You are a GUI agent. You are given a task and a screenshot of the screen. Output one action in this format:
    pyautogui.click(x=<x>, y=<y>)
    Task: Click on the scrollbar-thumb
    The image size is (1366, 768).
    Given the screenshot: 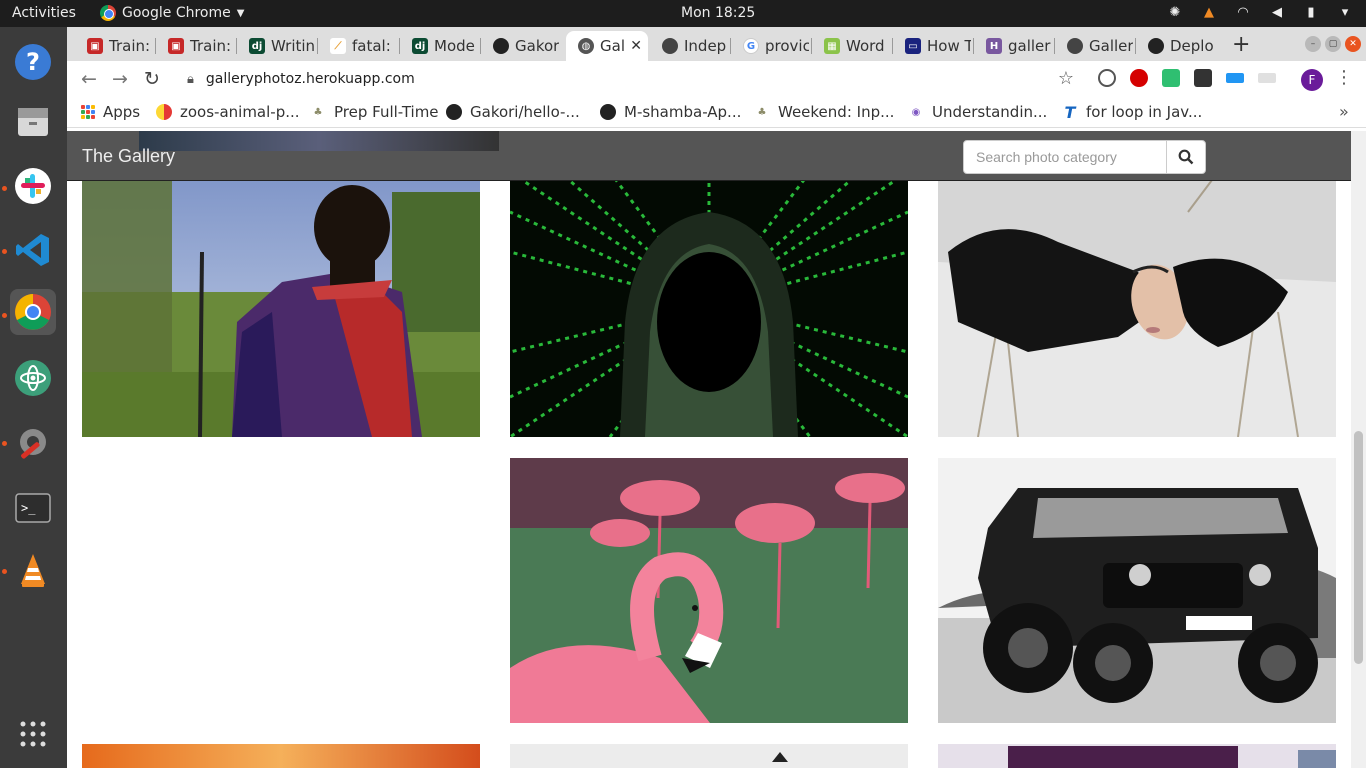 What is the action you would take?
    pyautogui.click(x=1358, y=547)
    